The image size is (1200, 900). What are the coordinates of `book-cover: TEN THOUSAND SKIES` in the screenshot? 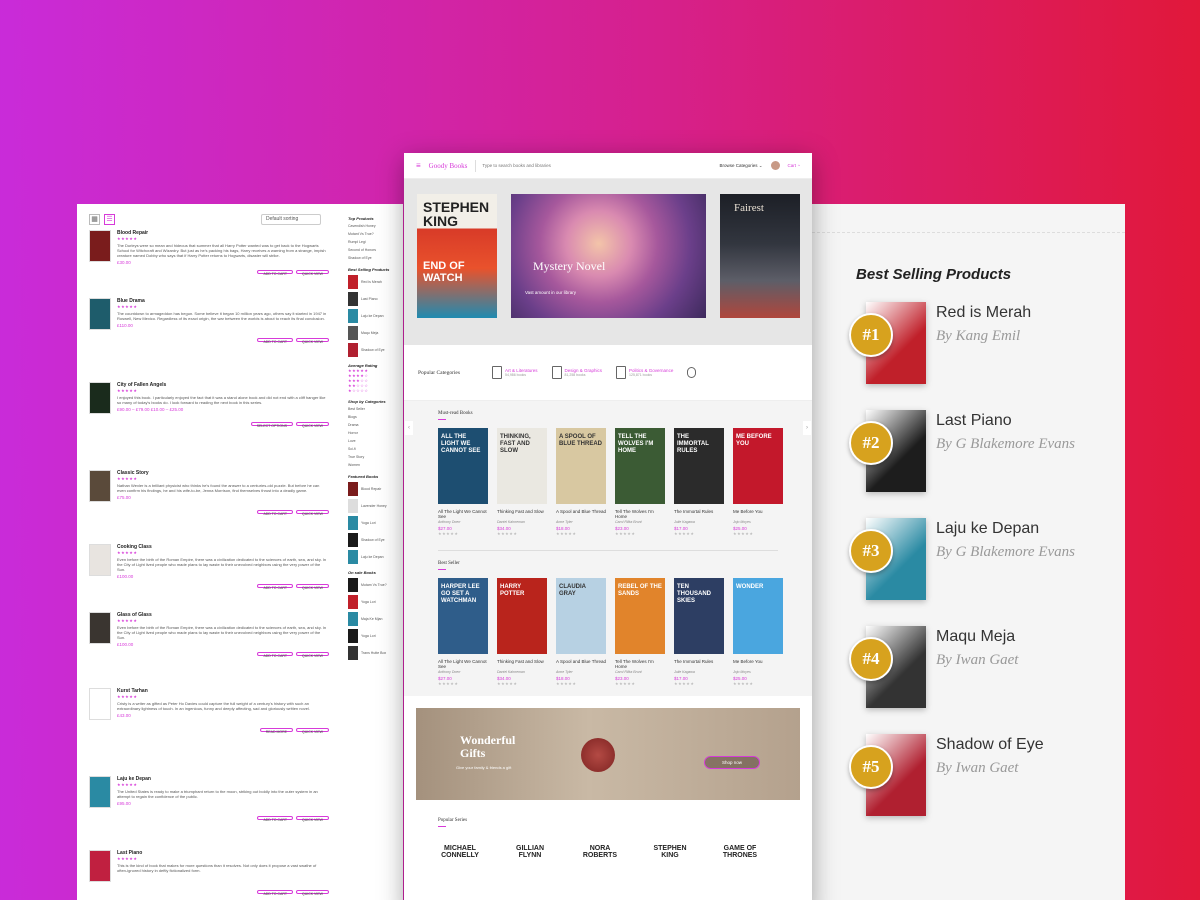 It's located at (699, 616).